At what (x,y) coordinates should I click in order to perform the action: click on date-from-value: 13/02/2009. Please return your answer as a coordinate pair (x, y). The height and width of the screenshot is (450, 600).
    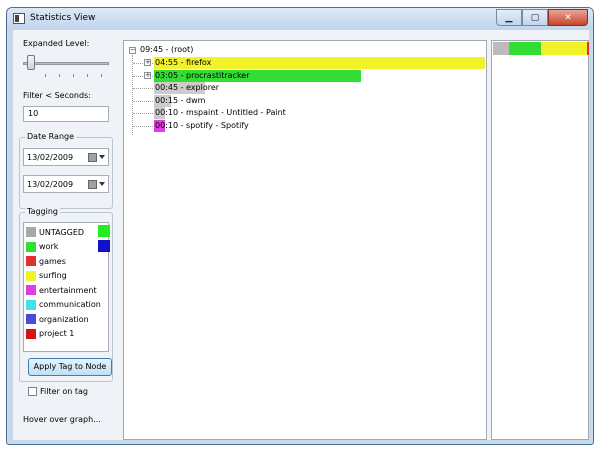
    Looking at the image, I should click on (50, 157).